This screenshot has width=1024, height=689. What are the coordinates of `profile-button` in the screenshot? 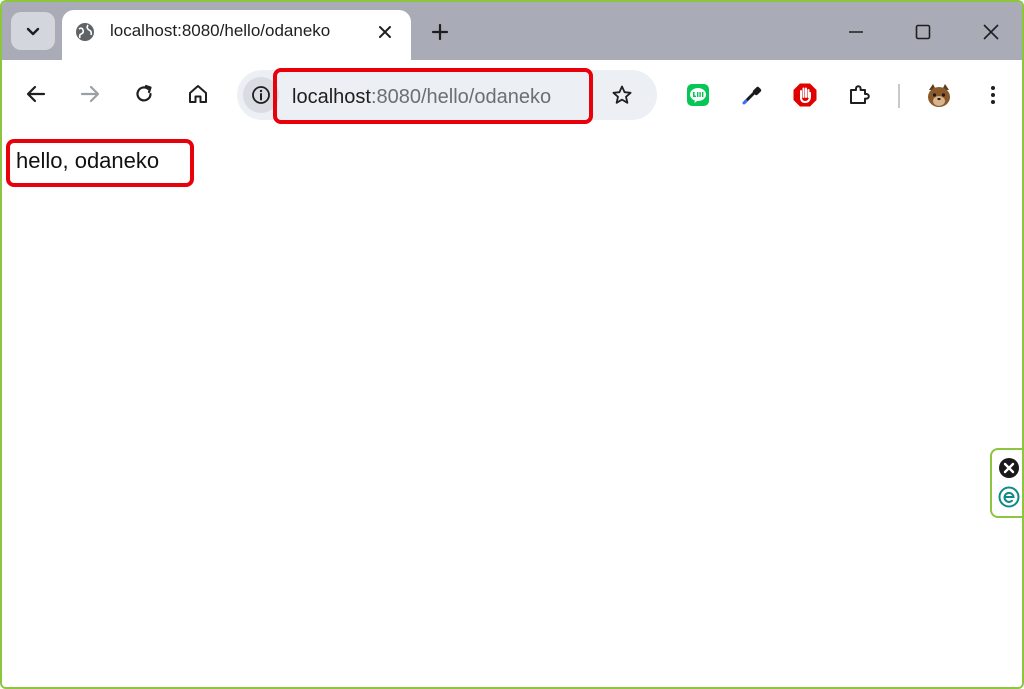 It's located at (939, 95).